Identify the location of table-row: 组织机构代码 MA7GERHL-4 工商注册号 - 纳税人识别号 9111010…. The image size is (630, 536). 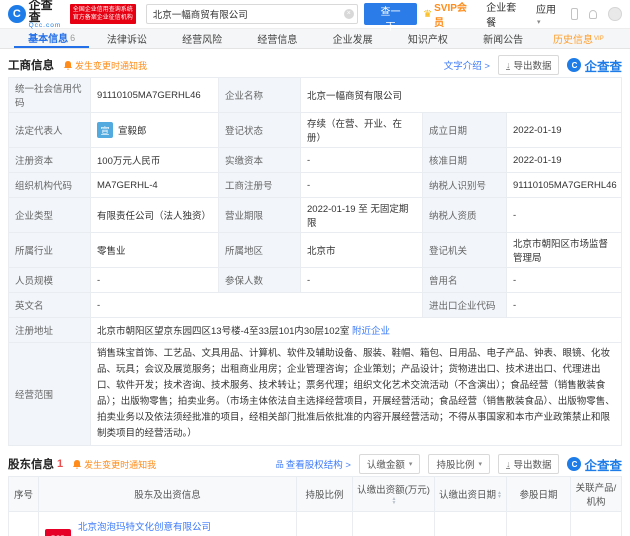
(315, 185).